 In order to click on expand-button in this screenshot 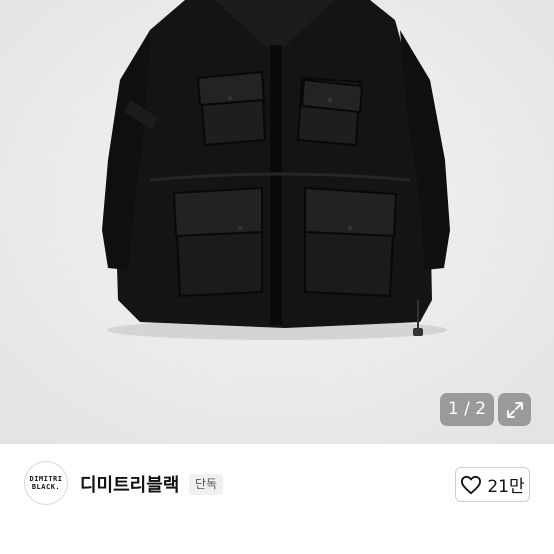, I will do `click(514, 409)`.